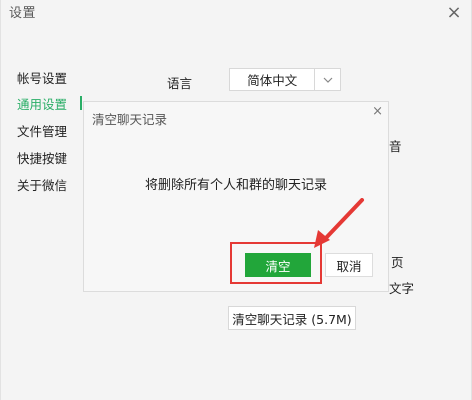 Image resolution: width=472 pixels, height=400 pixels. I want to click on dialog-message: 将删除所有个人和群的聊天记录, so click(235, 185).